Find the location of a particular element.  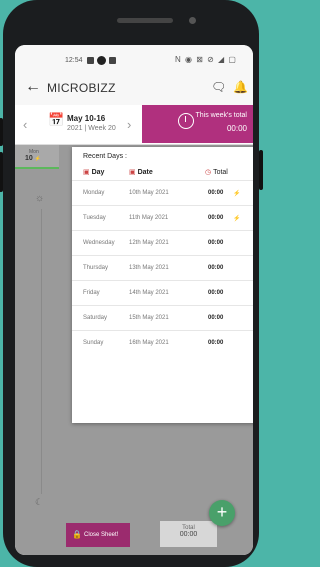

table-row: Friday 14th May 2021 00:00 is located at coordinates (162, 292).